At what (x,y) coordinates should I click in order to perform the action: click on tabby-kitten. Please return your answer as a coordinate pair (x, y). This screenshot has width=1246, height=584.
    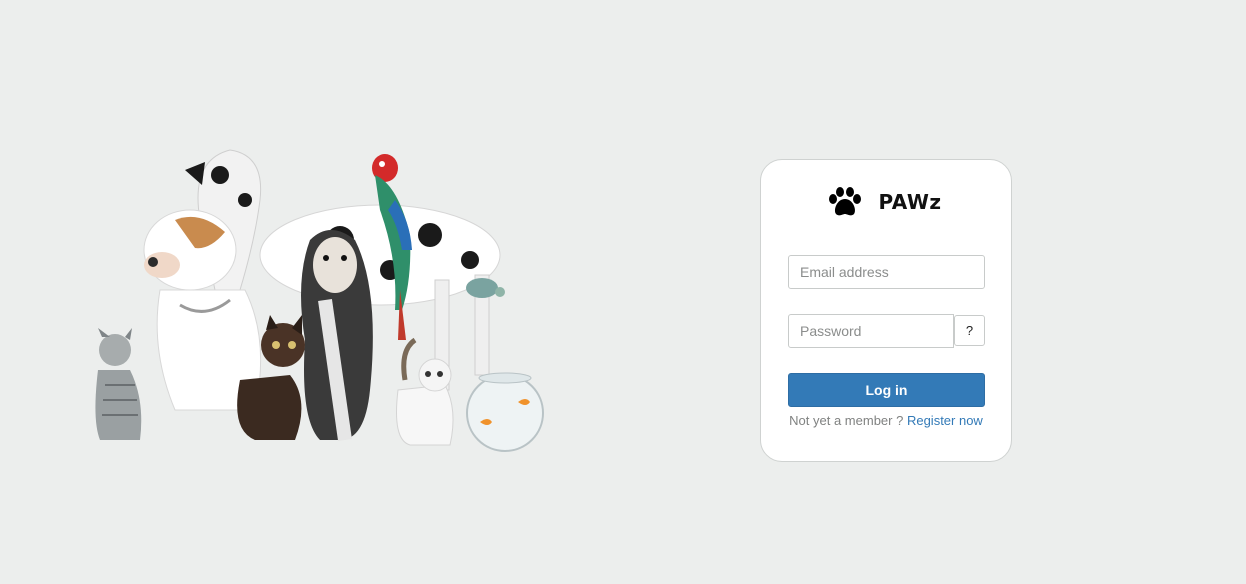
    Looking at the image, I should click on (118, 384).